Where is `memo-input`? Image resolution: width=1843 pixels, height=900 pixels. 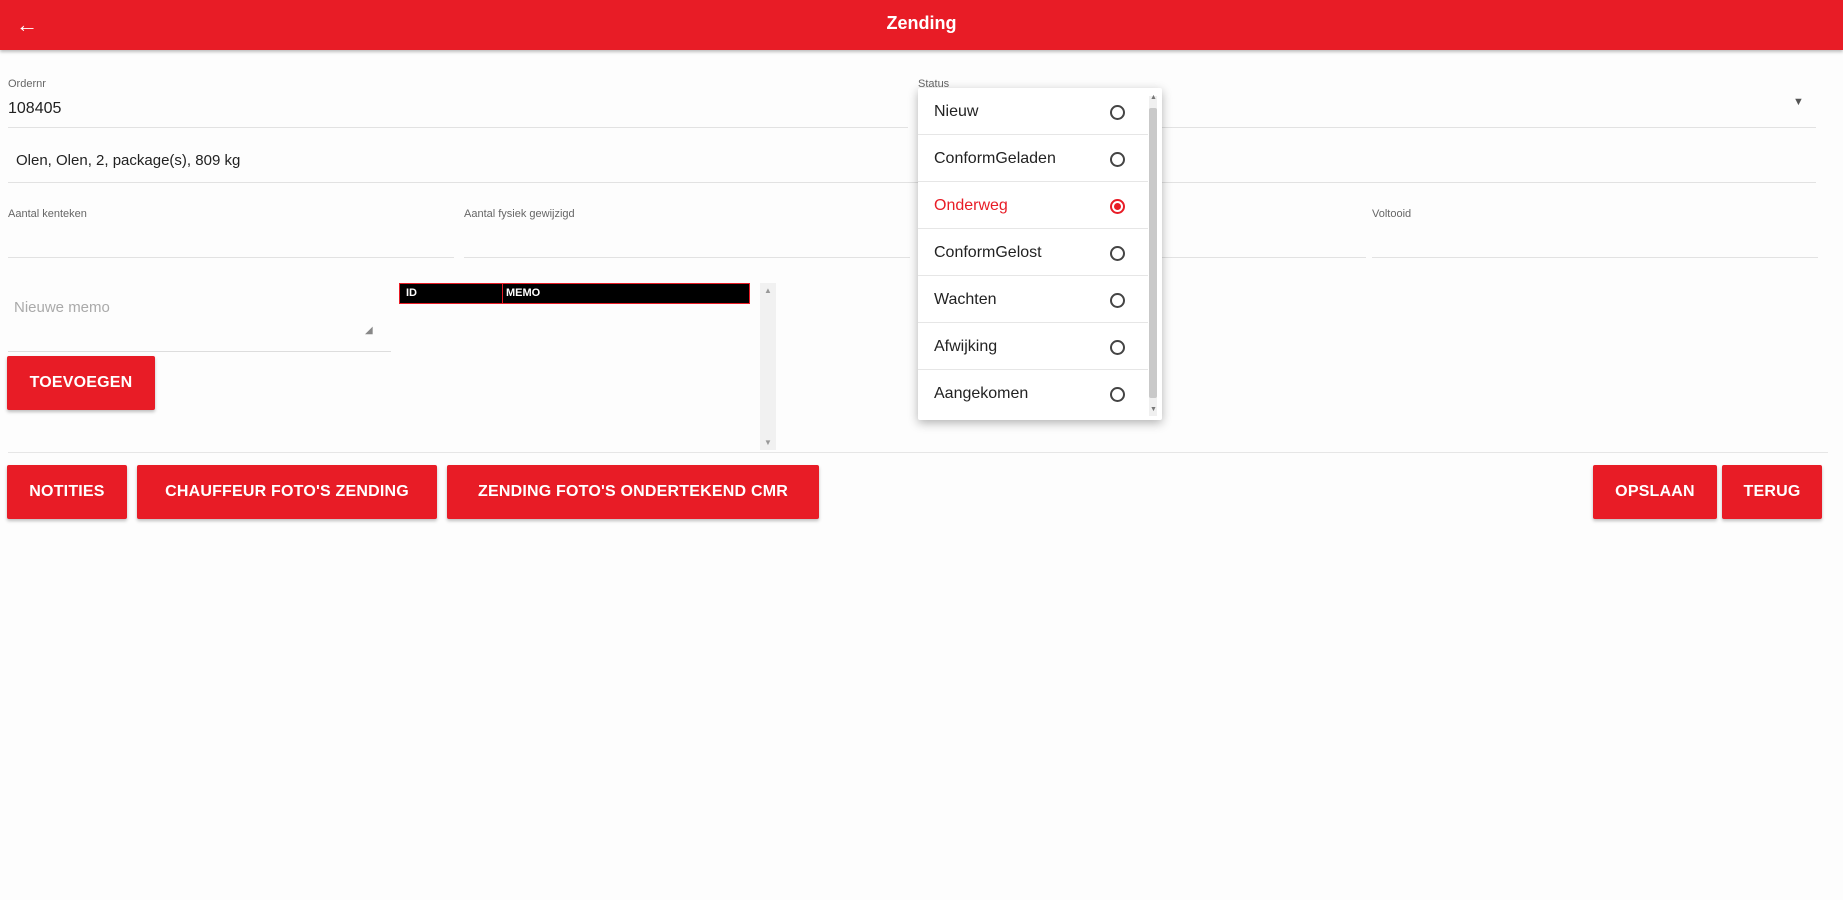
memo-input is located at coordinates (199, 317).